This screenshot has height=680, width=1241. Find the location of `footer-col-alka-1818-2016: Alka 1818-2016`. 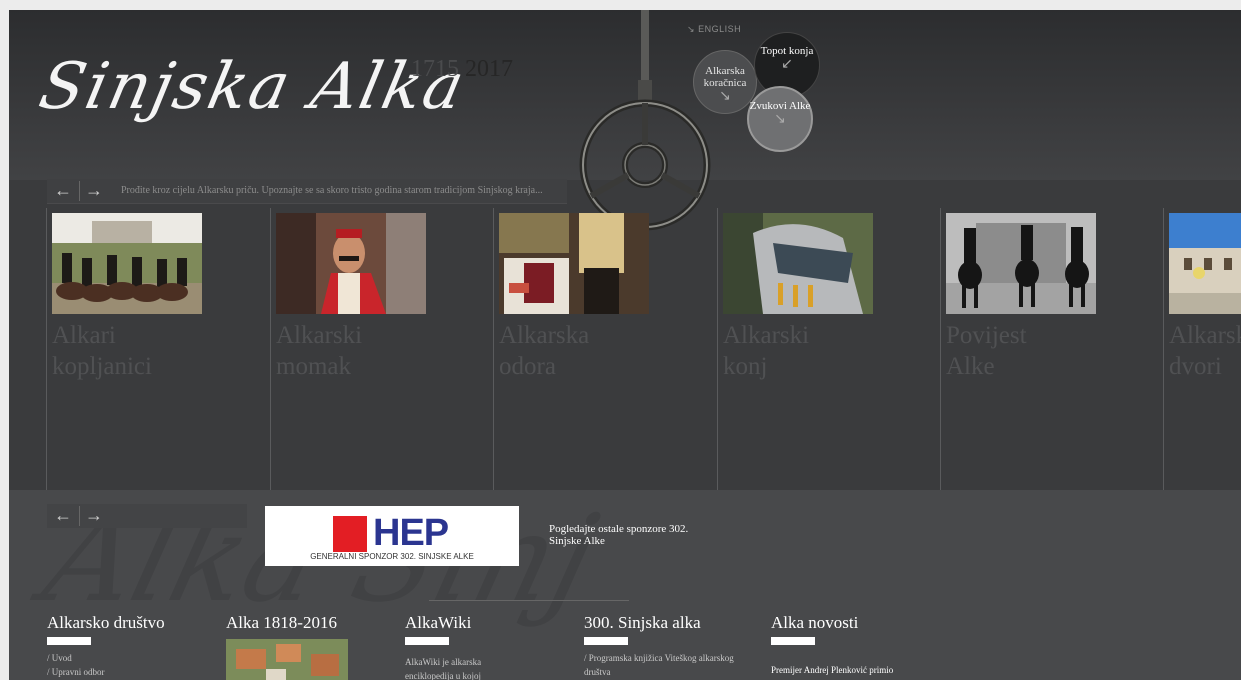

footer-col-alka-1818-2016: Alka 1818-2016 is located at coordinates (287, 646).